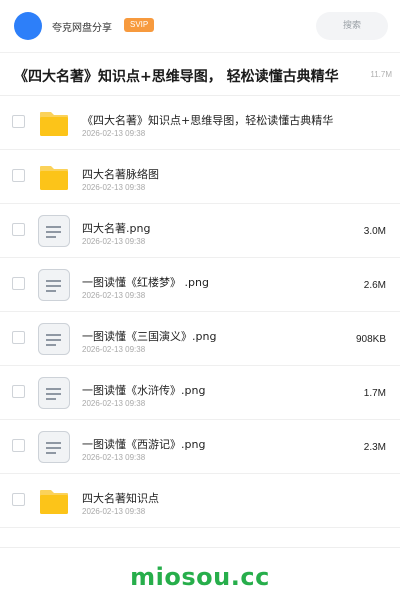 The height and width of the screenshot is (600, 400). I want to click on avatar, so click(28, 26).